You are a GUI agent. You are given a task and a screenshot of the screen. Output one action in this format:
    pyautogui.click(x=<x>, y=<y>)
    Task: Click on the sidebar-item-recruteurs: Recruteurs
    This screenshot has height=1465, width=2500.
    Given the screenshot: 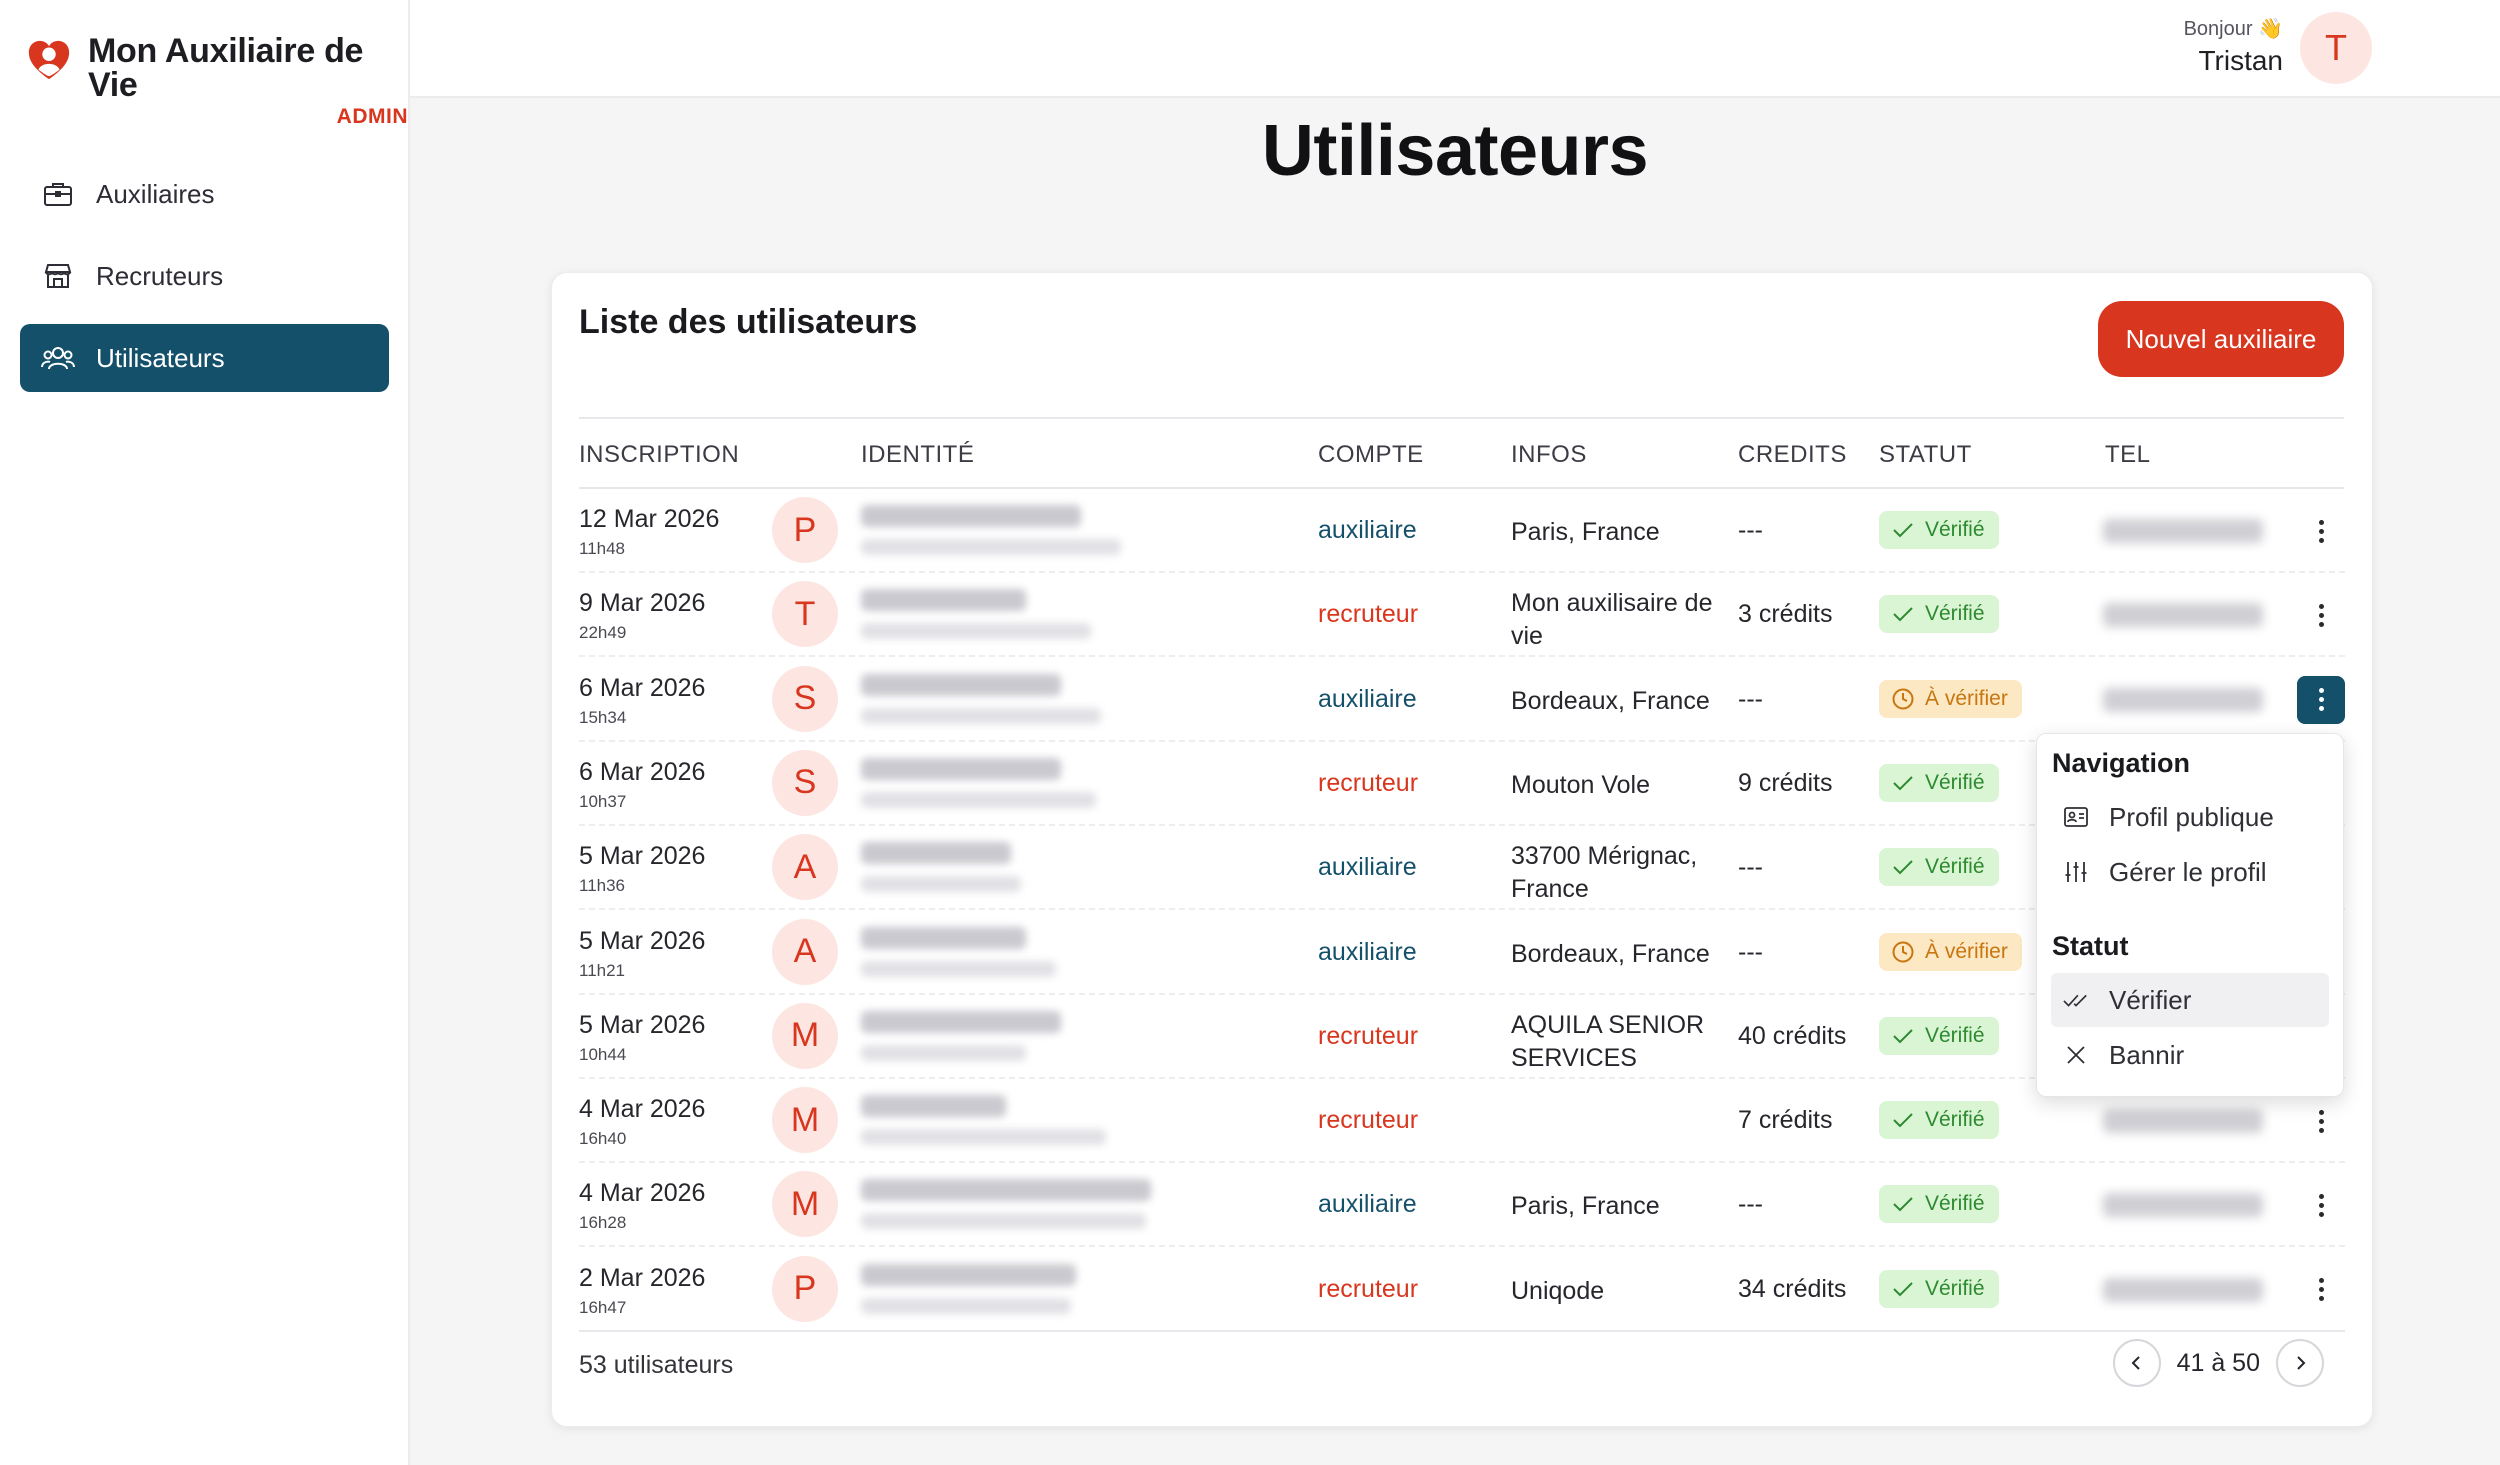 What is the action you would take?
    pyautogui.click(x=204, y=276)
    